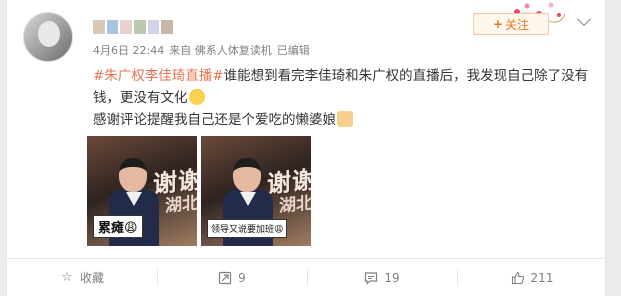 The image size is (621, 296). Describe the element at coordinates (220, 50) in the screenshot. I see `post-source: 来自 佛系人体复读机` at that location.